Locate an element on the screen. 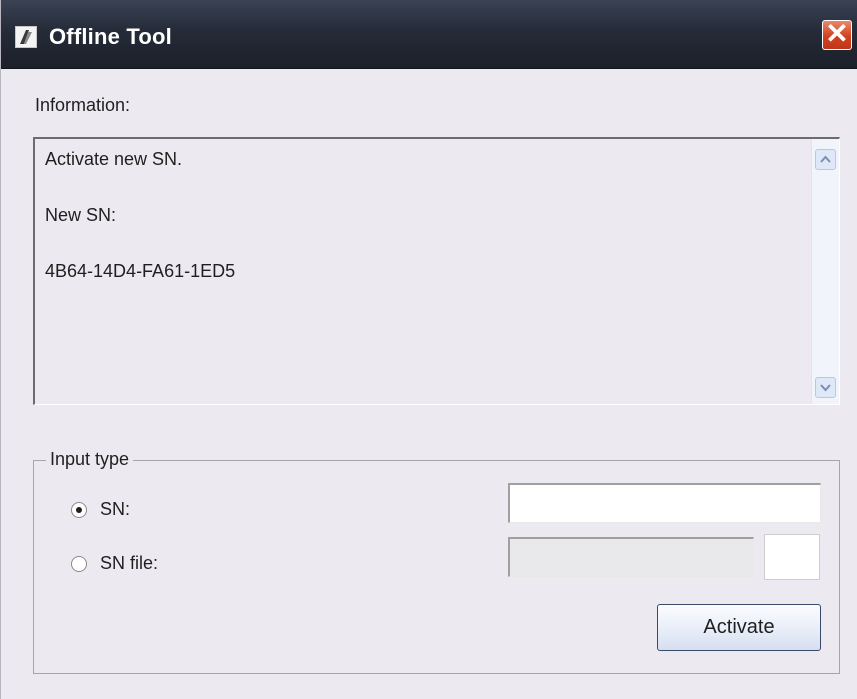 This screenshot has height=699, width=857. sn-file-radio is located at coordinates (79, 564).